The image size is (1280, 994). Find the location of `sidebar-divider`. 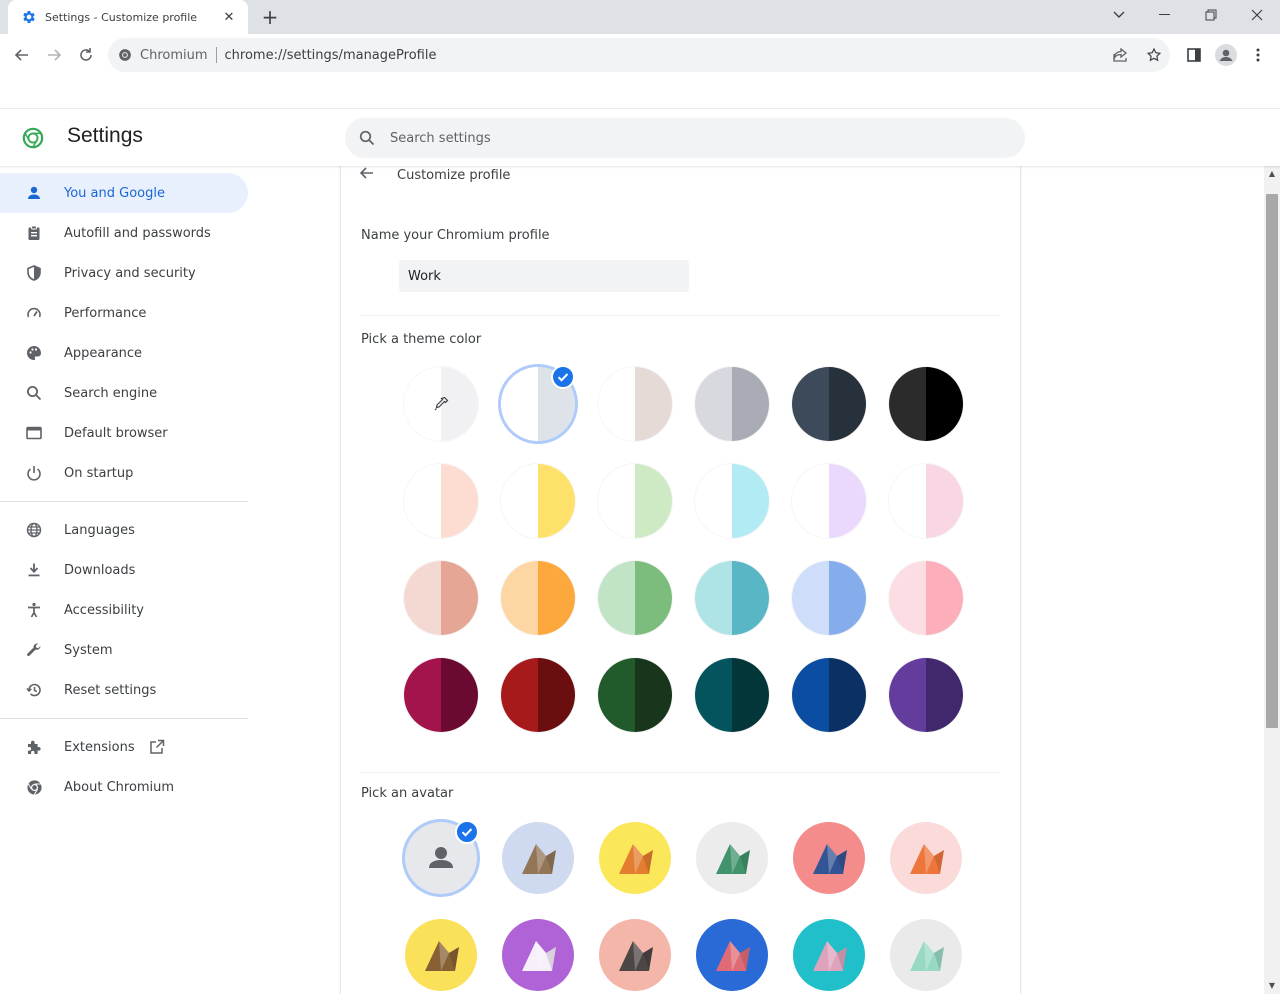

sidebar-divider is located at coordinates (124, 718).